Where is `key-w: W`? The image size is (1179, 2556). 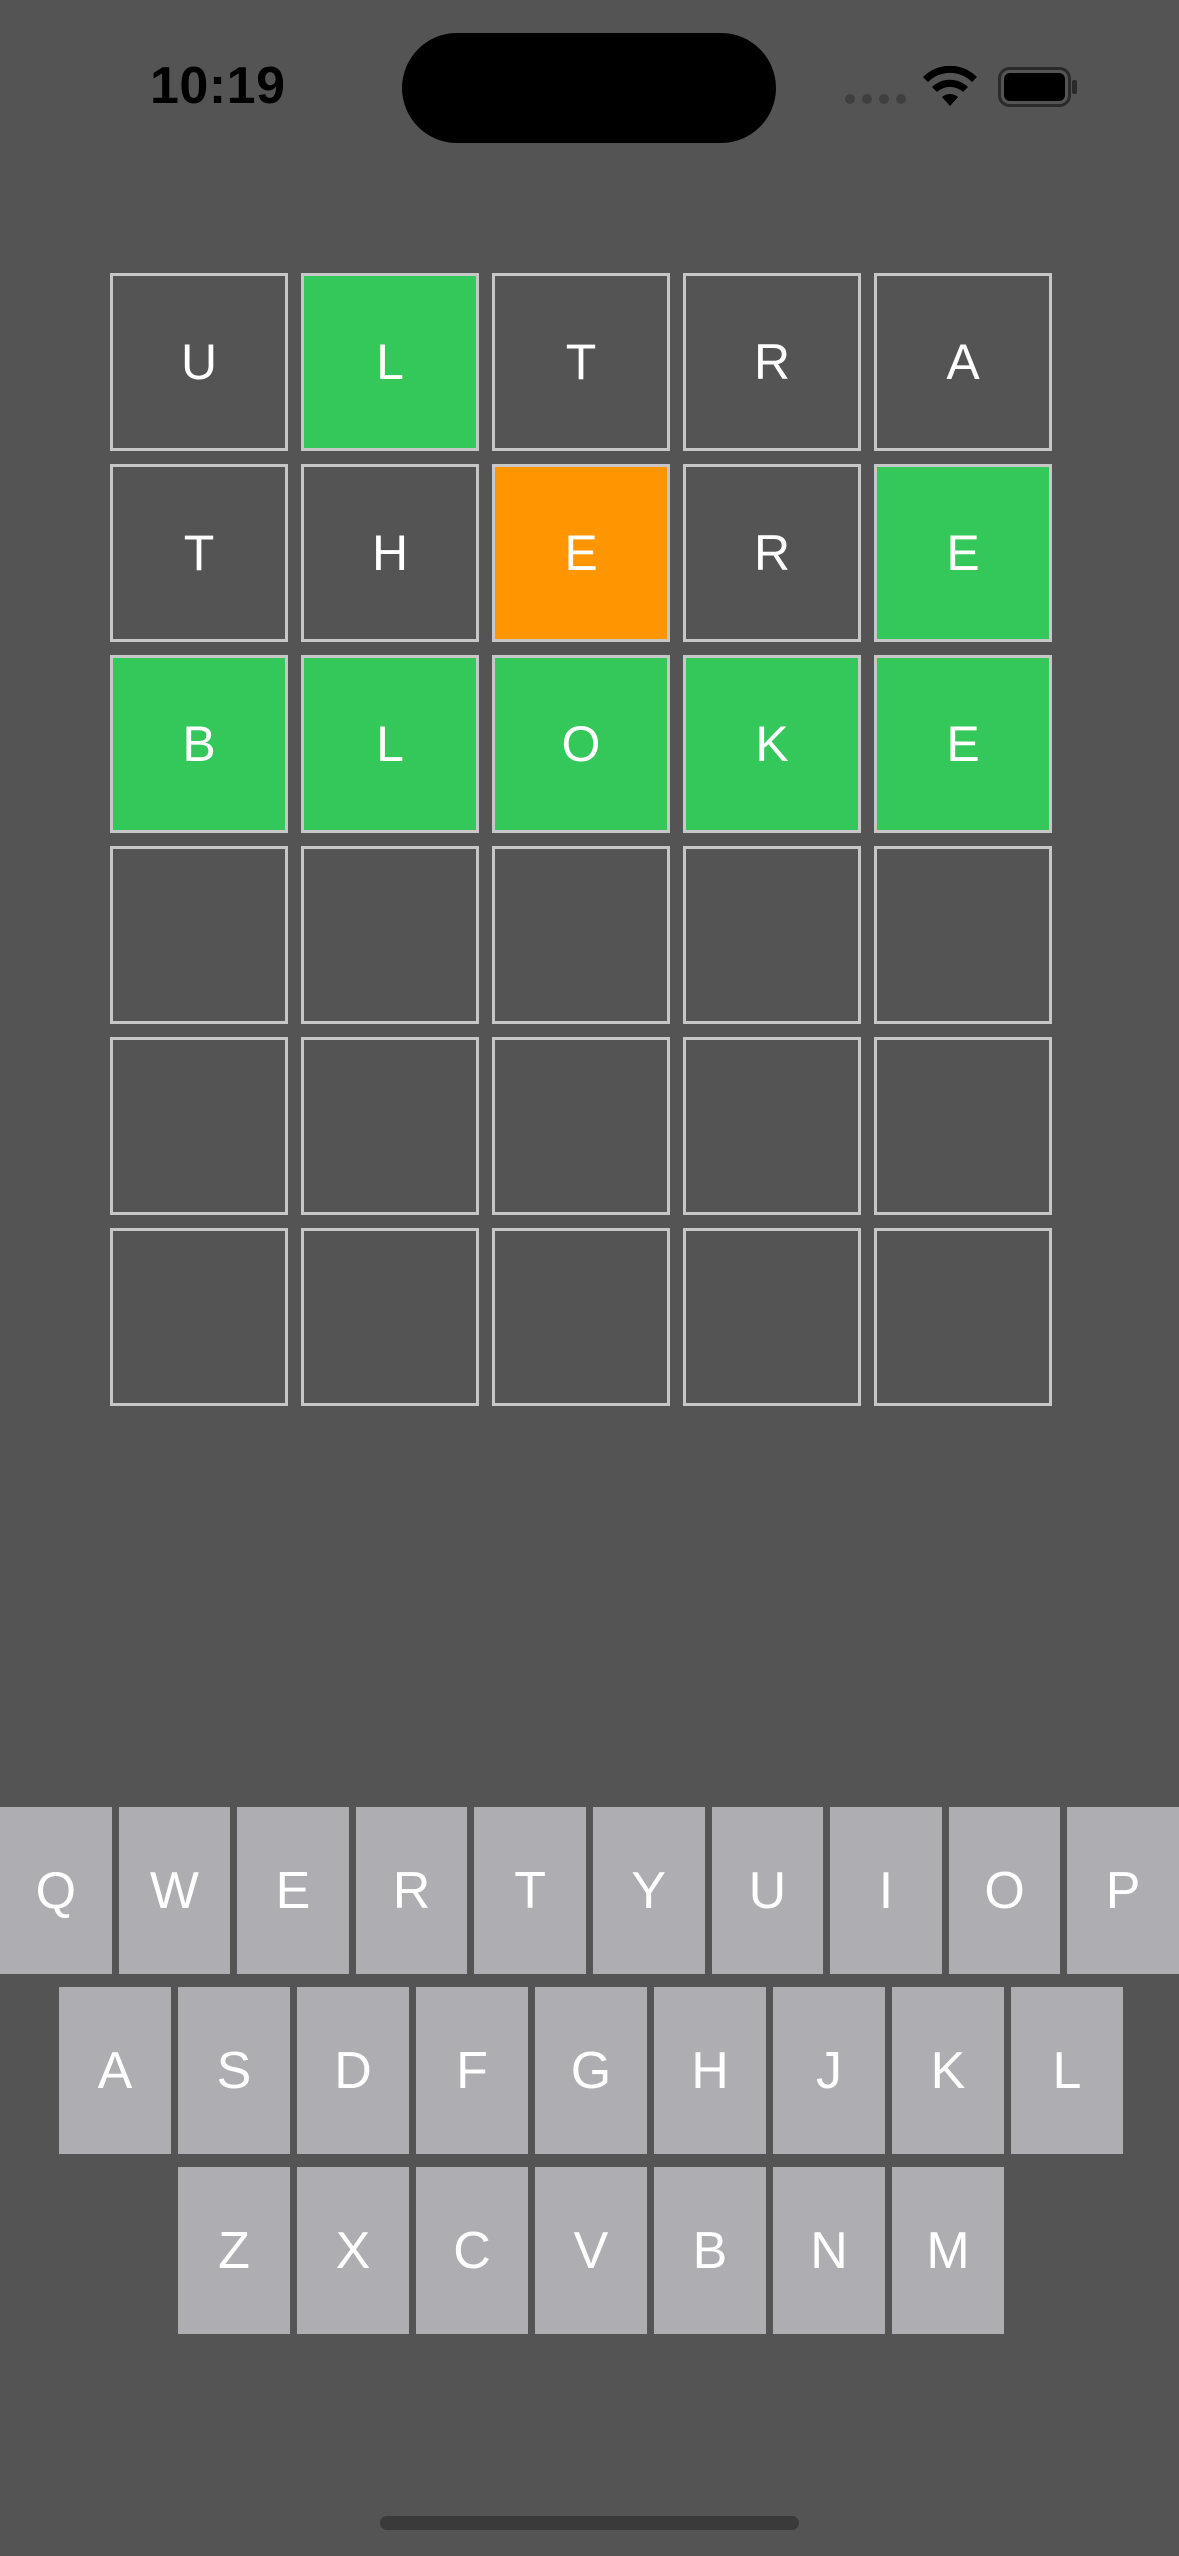 key-w: W is located at coordinates (174, 1890).